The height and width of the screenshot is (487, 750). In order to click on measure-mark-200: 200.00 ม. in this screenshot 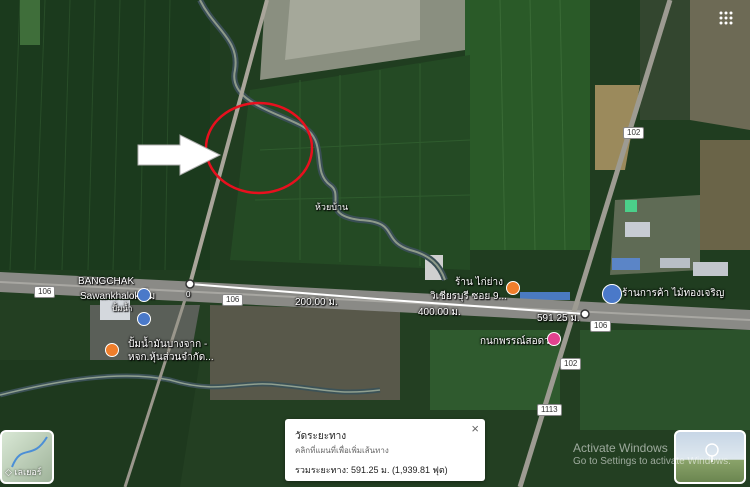, I will do `click(316, 302)`.